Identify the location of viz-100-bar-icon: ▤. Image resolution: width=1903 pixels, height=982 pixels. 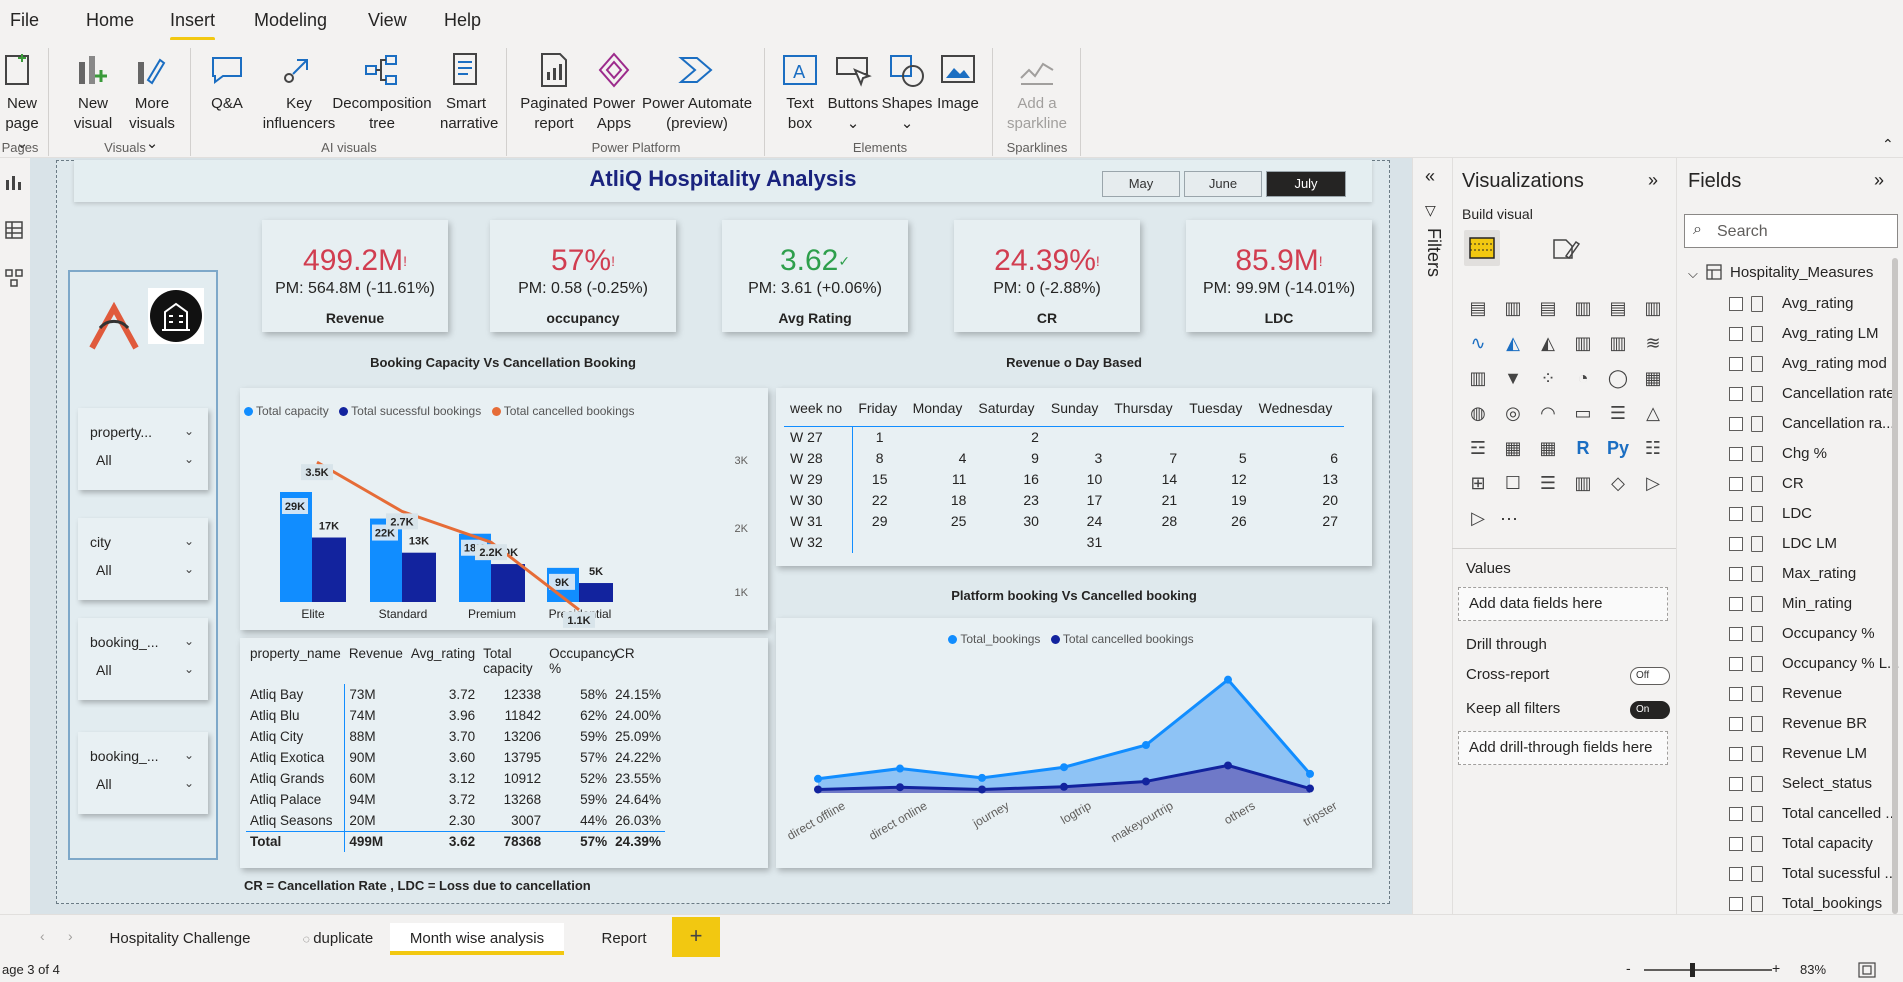
(1618, 310).